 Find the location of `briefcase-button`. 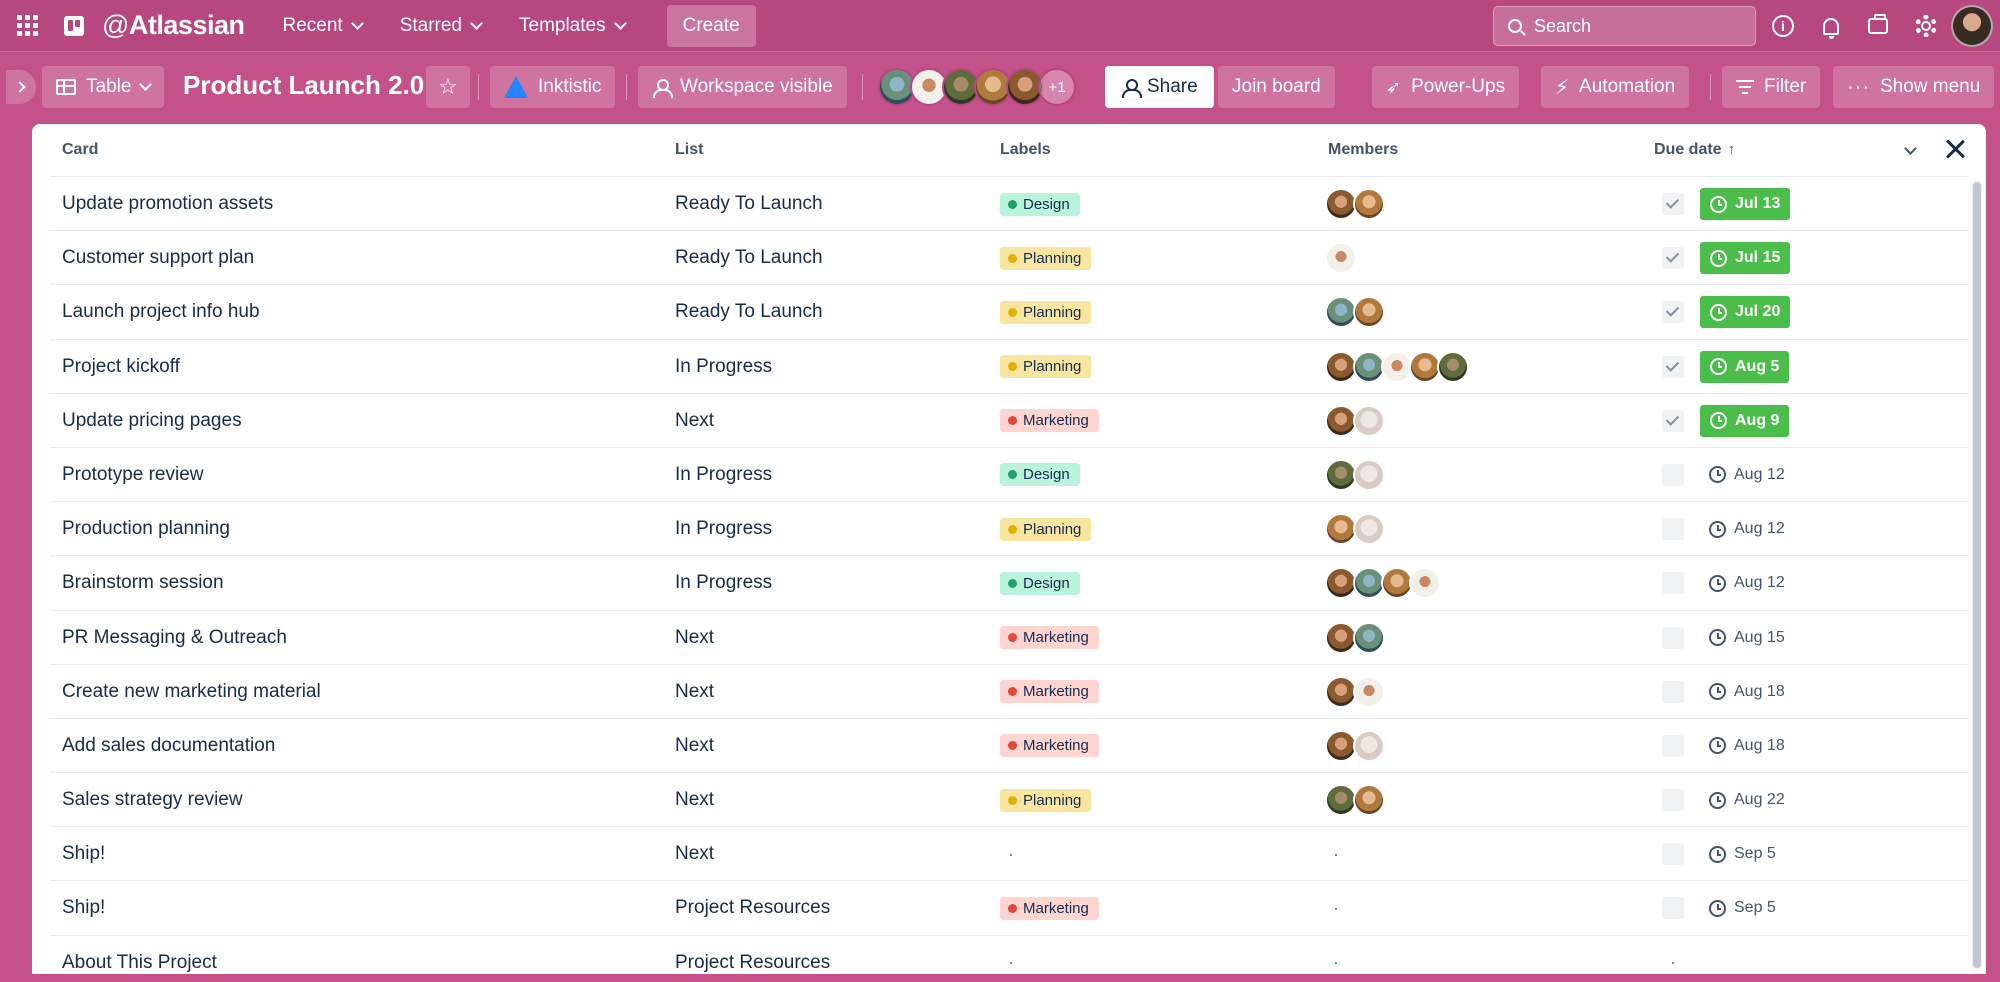

briefcase-button is located at coordinates (1878, 26).